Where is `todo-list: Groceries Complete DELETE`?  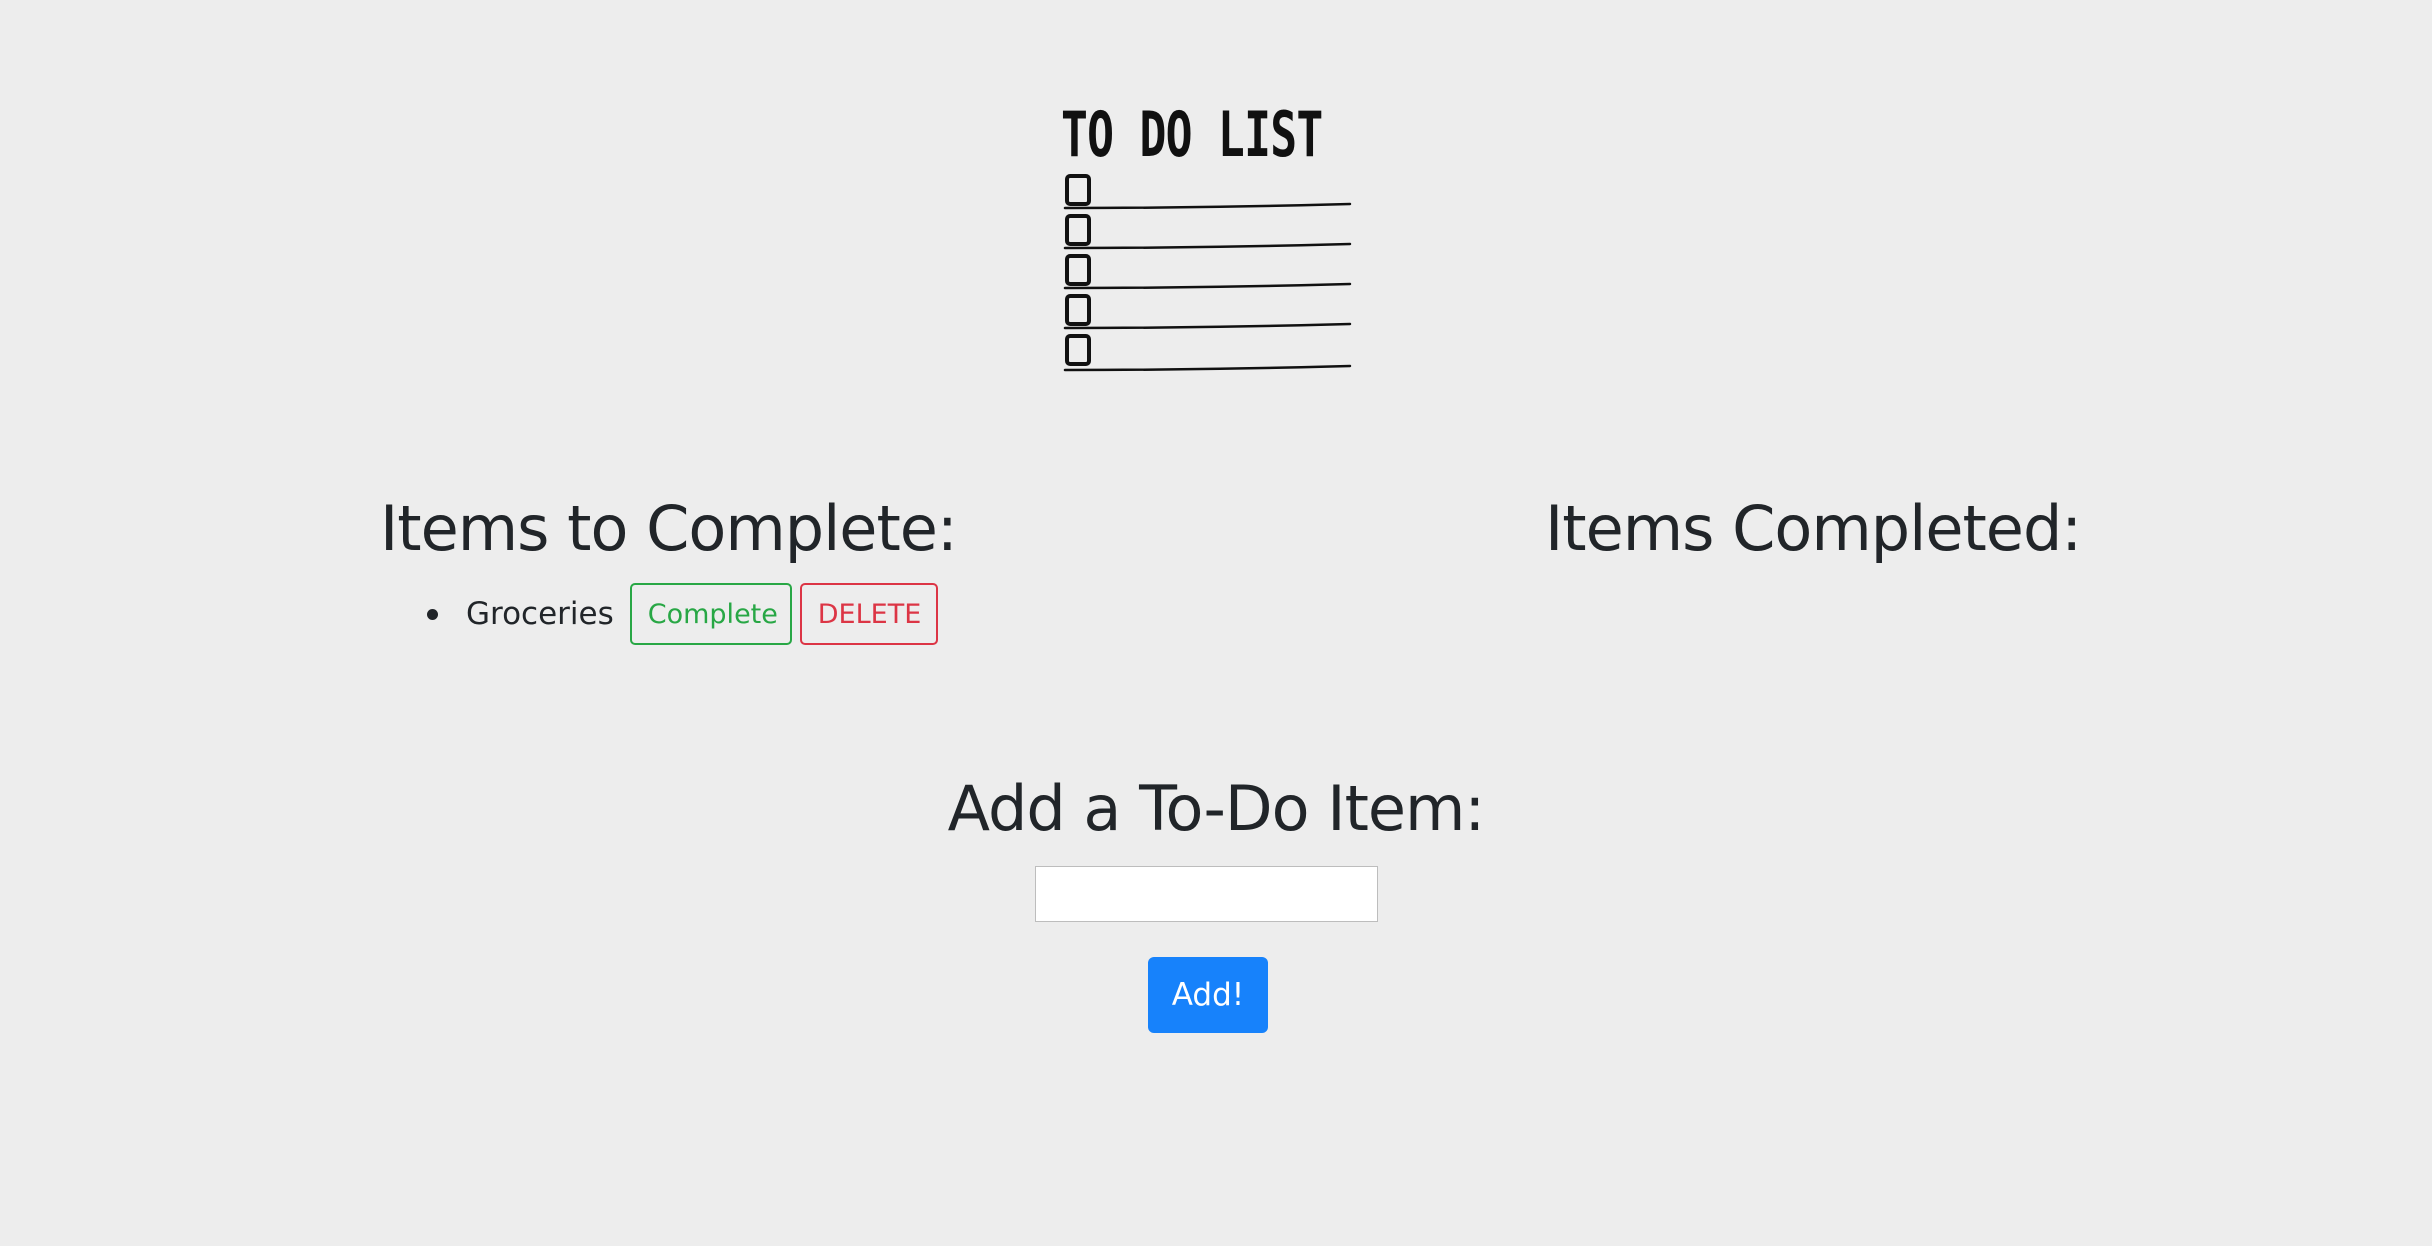 todo-list: Groceries Complete DELETE is located at coordinates (679, 614).